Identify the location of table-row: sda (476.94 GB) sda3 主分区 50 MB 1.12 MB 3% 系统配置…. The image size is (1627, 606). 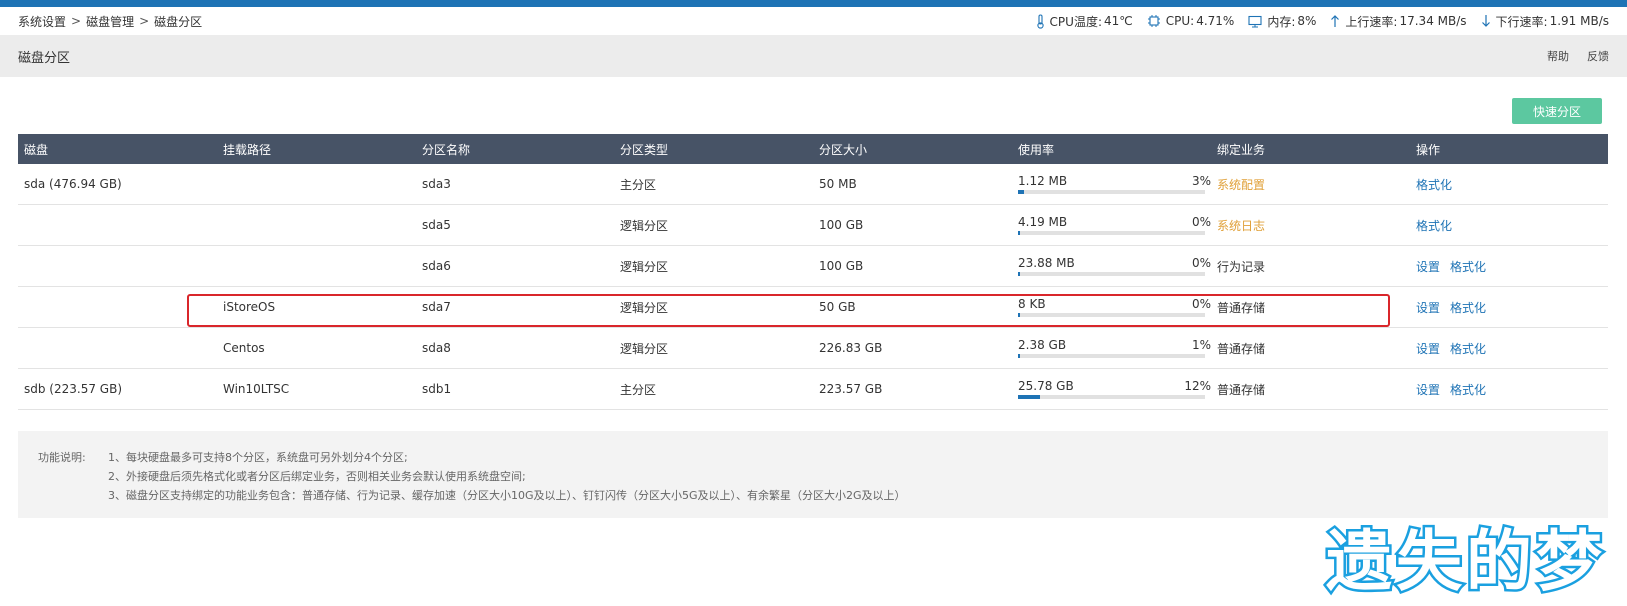
(813, 184).